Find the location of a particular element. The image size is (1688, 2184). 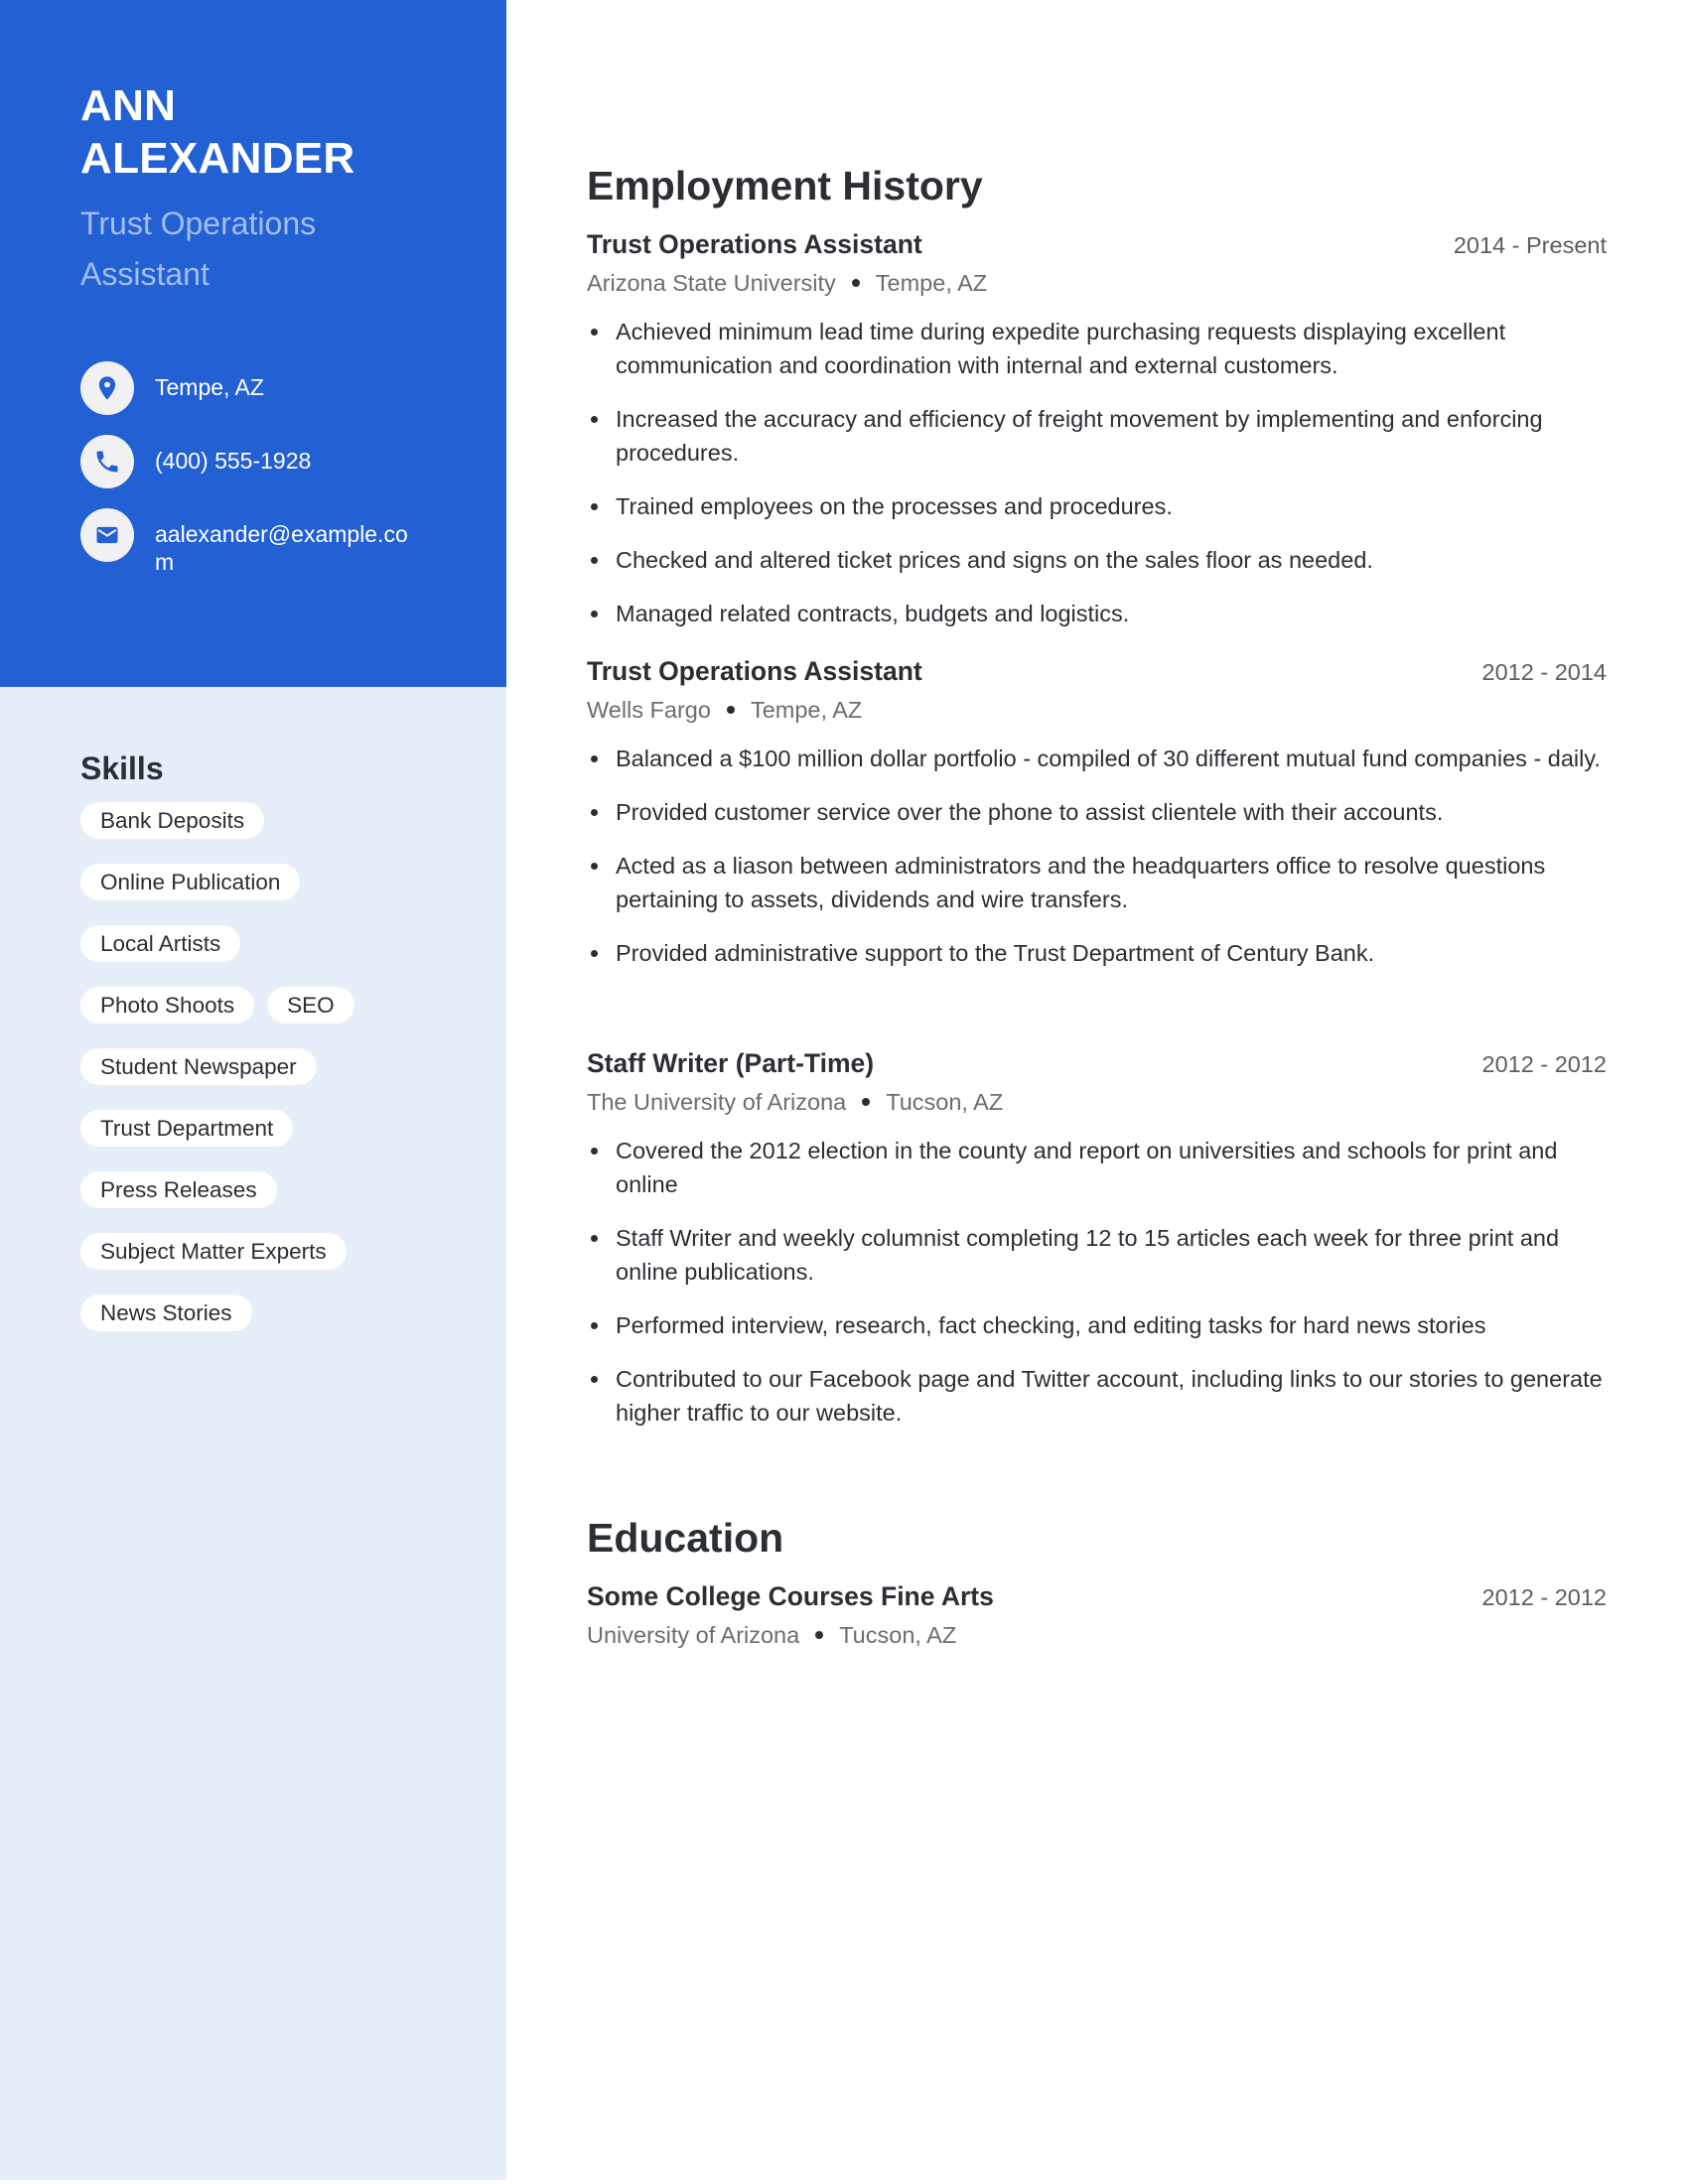

first-name: ANN is located at coordinates (128, 105).